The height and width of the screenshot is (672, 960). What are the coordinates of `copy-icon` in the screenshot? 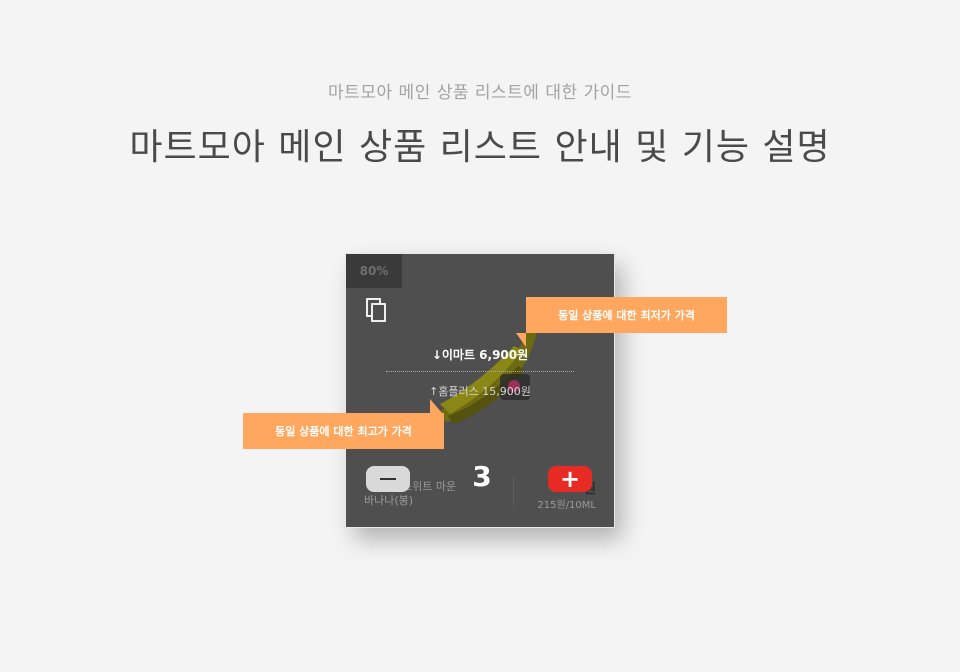 It's located at (378, 311).